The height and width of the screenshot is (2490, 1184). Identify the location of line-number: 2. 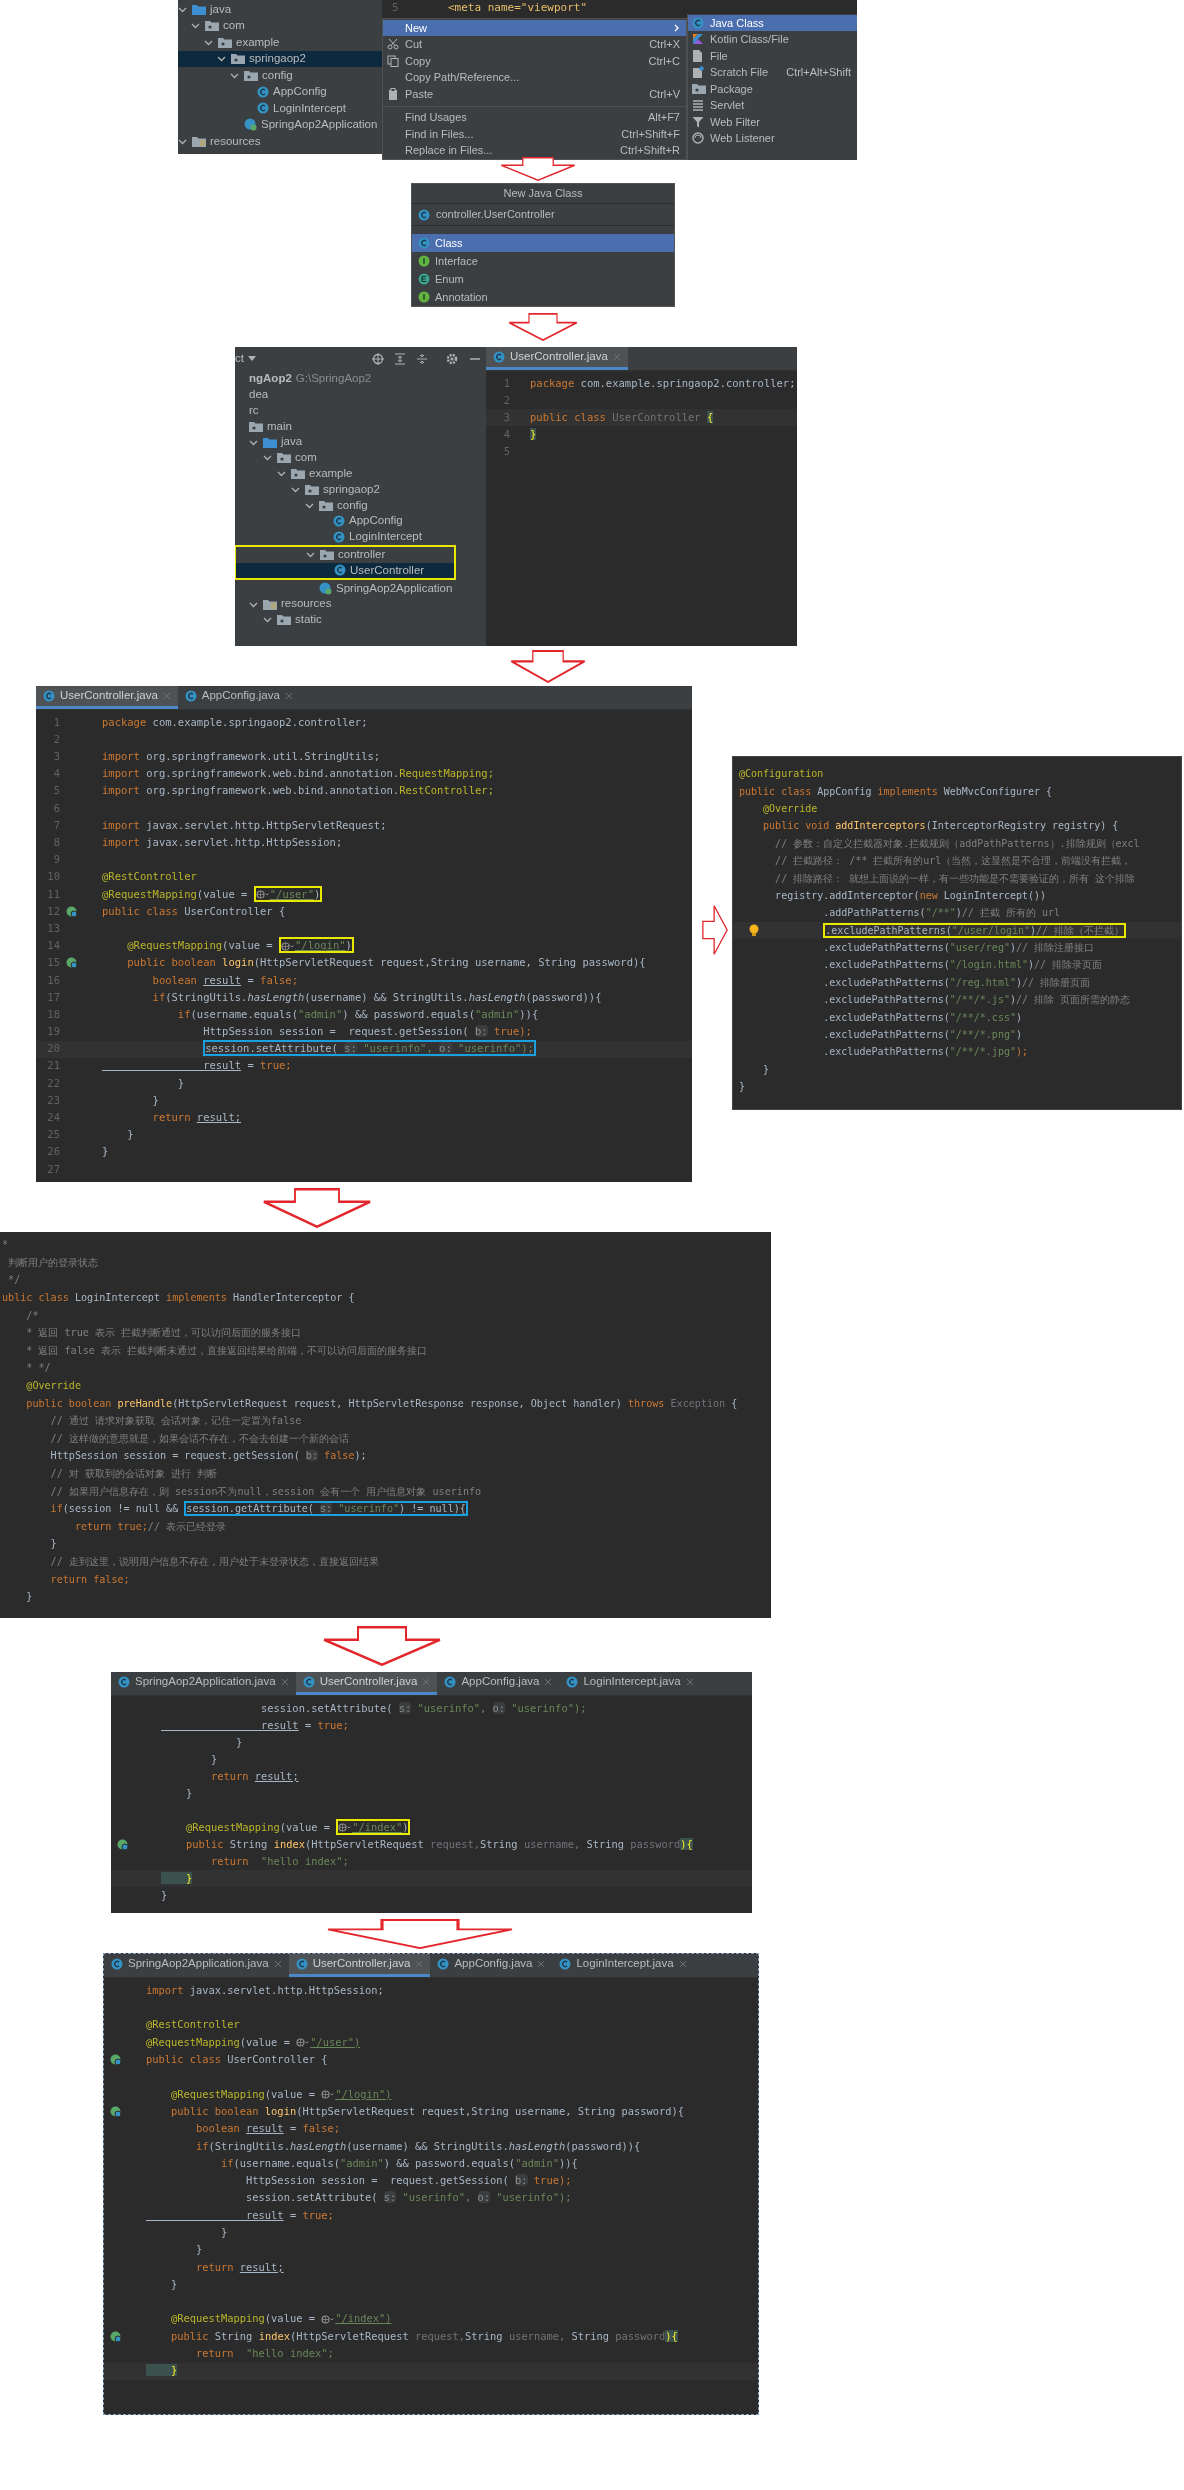
(506, 400).